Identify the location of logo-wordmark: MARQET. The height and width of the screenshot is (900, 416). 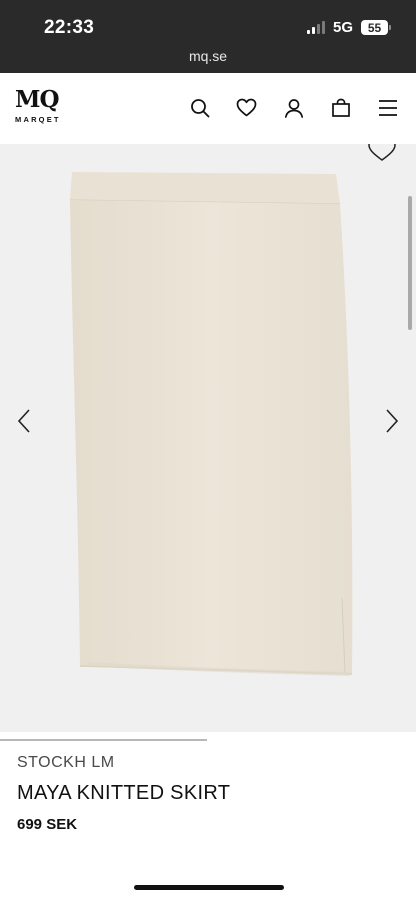
(38, 119).